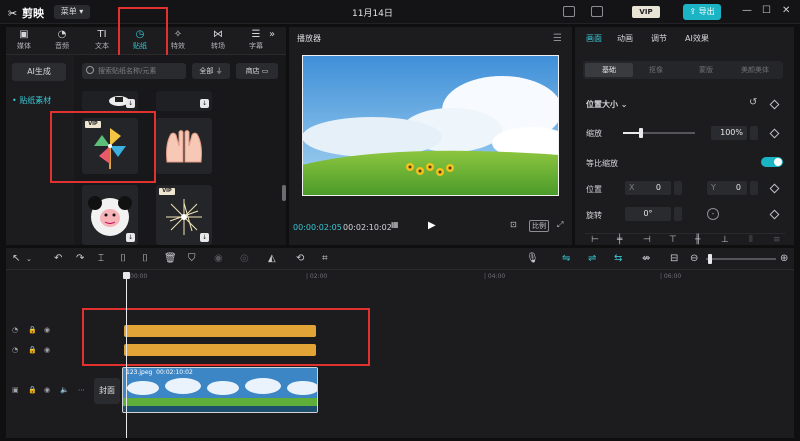 Image resolution: width=800 pixels, height=441 pixels. I want to click on sticker-tile-firework: VIP ↓, so click(184, 215).